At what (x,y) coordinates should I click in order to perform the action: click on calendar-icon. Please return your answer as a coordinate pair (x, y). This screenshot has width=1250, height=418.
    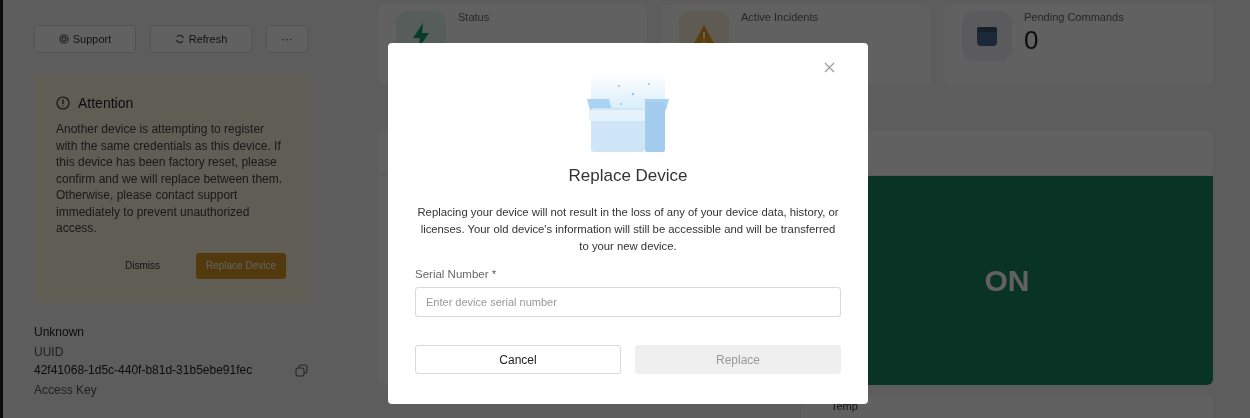
    Looking at the image, I should click on (987, 36).